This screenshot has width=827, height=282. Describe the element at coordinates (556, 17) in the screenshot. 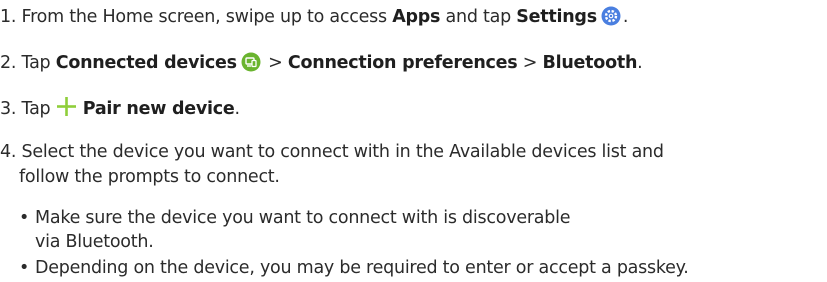

I see `settings-label: Settings` at that location.